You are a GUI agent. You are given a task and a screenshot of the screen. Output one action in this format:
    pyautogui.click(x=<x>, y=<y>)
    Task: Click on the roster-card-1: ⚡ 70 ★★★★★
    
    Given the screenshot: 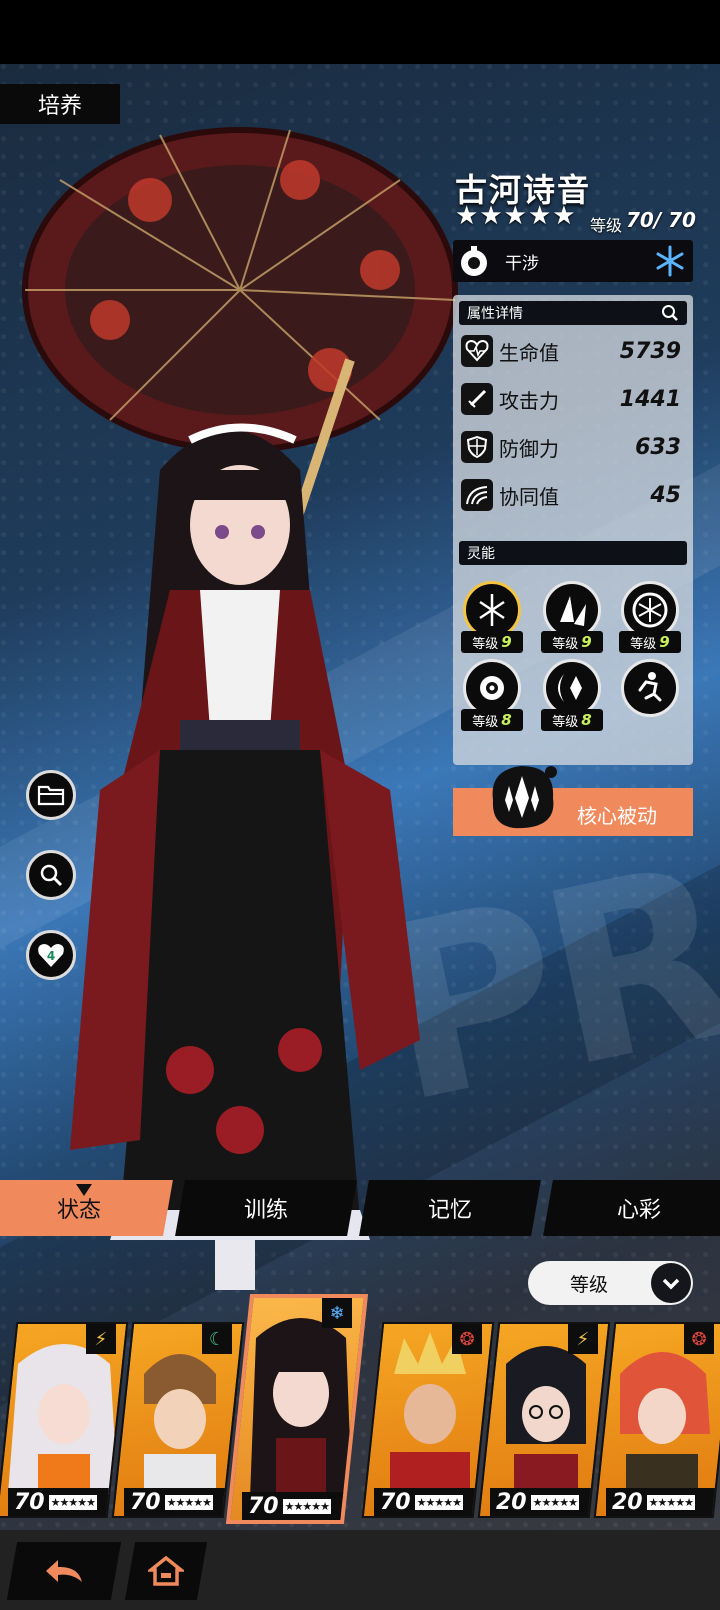 What is the action you would take?
    pyautogui.click(x=64, y=1420)
    